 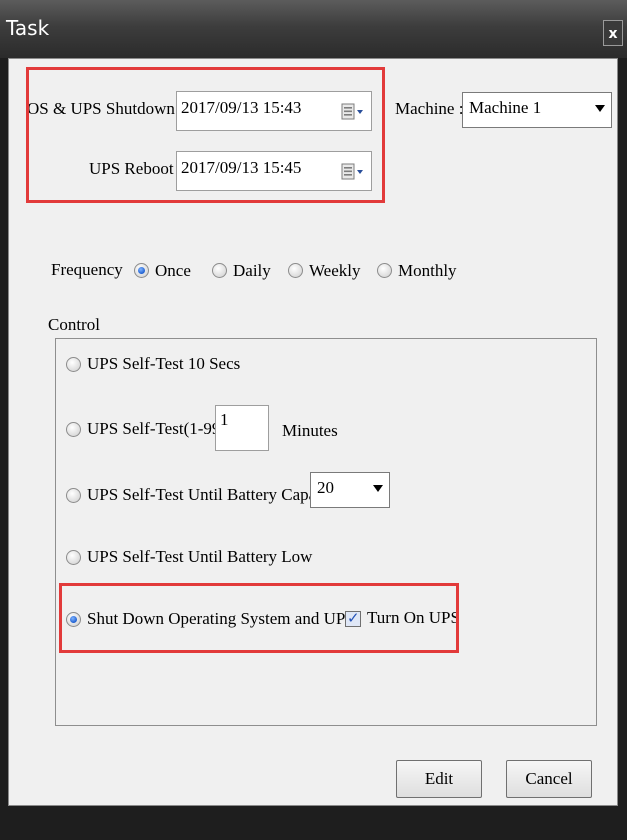 What do you see at coordinates (214, 495) in the screenshot?
I see `control-self-test-capacity-label: UPS Self-Test Until Battery Capacity` at bounding box center [214, 495].